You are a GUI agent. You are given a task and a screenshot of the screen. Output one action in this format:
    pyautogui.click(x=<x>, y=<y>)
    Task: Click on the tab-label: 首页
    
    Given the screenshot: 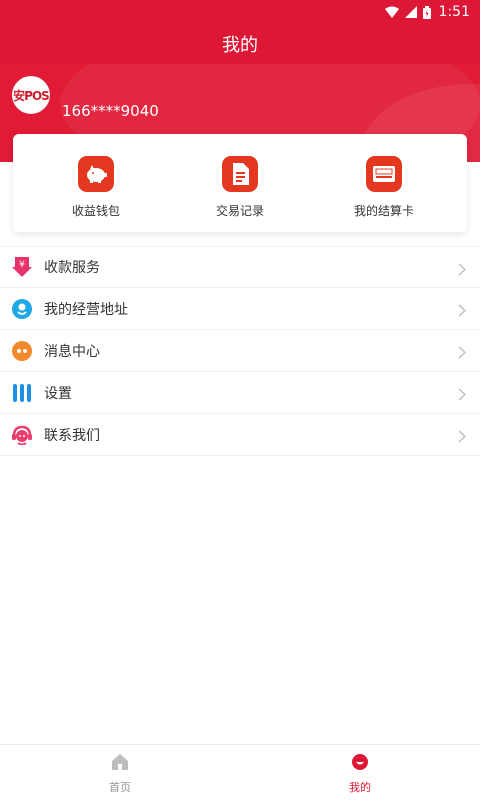 What is the action you would take?
    pyautogui.click(x=120, y=787)
    